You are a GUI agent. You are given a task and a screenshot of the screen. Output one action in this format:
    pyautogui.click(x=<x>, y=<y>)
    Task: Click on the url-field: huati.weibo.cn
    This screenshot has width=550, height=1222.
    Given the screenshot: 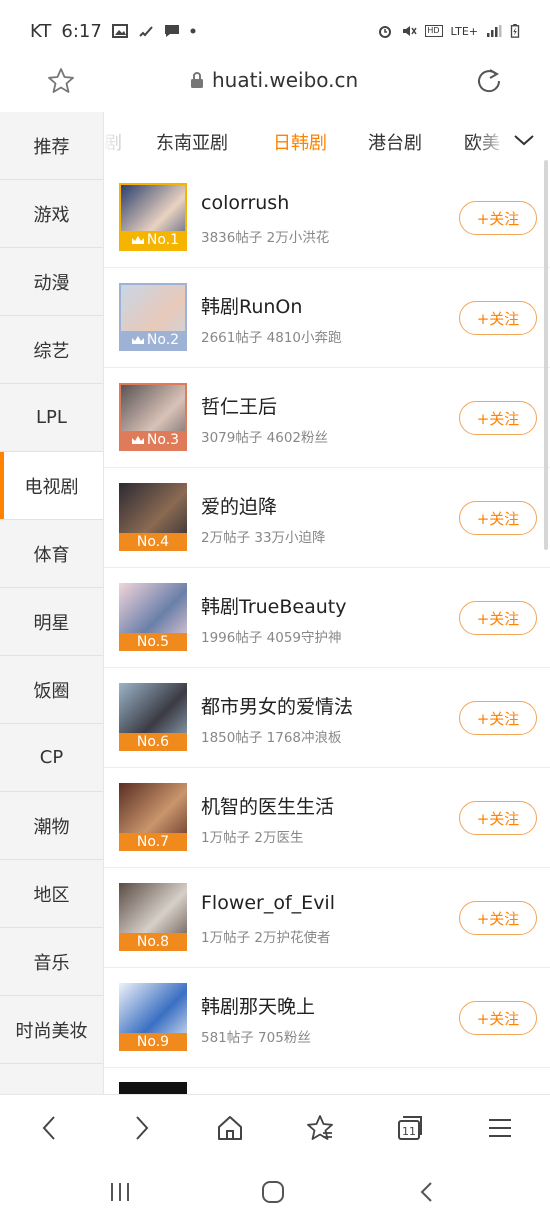 What is the action you would take?
    pyautogui.click(x=274, y=80)
    